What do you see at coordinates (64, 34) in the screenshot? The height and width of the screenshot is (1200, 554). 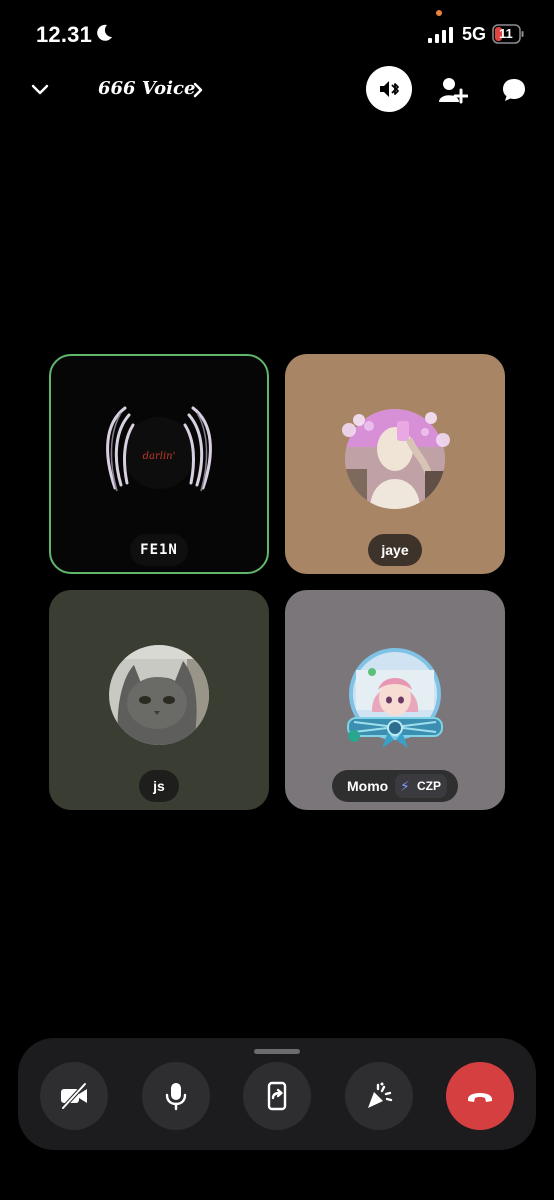 I see `status-time: 12.31` at bounding box center [64, 34].